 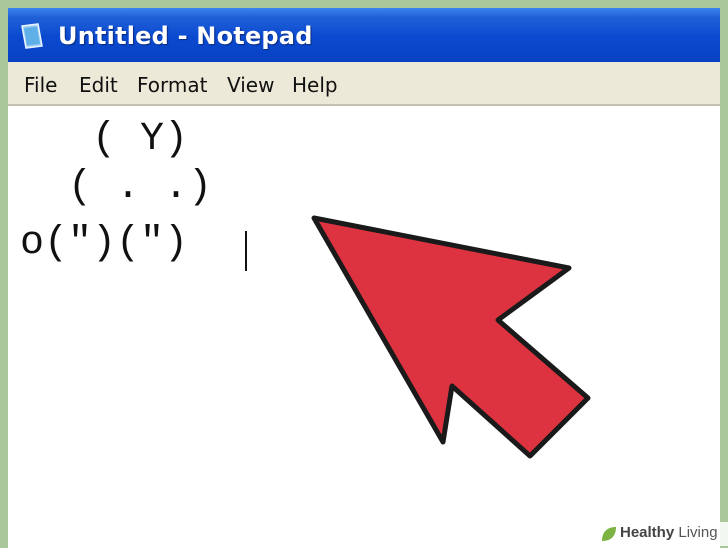 I want to click on window-title: Untitled - Notepad, so click(x=185, y=36).